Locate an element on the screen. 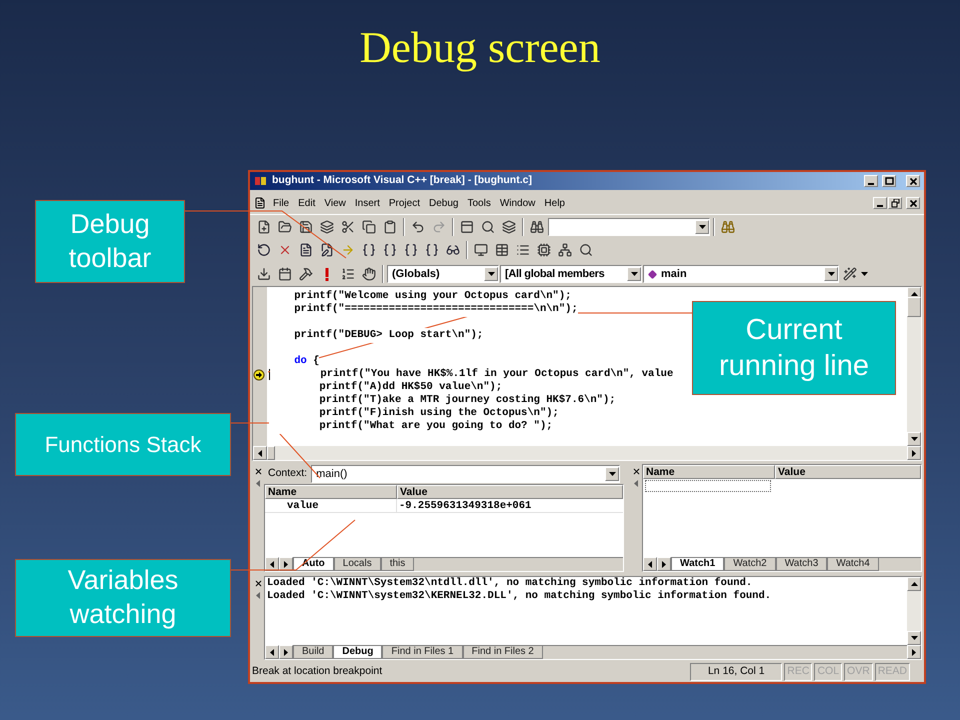 The width and height of the screenshot is (960, 720). menu-item: Project is located at coordinates (404, 203).